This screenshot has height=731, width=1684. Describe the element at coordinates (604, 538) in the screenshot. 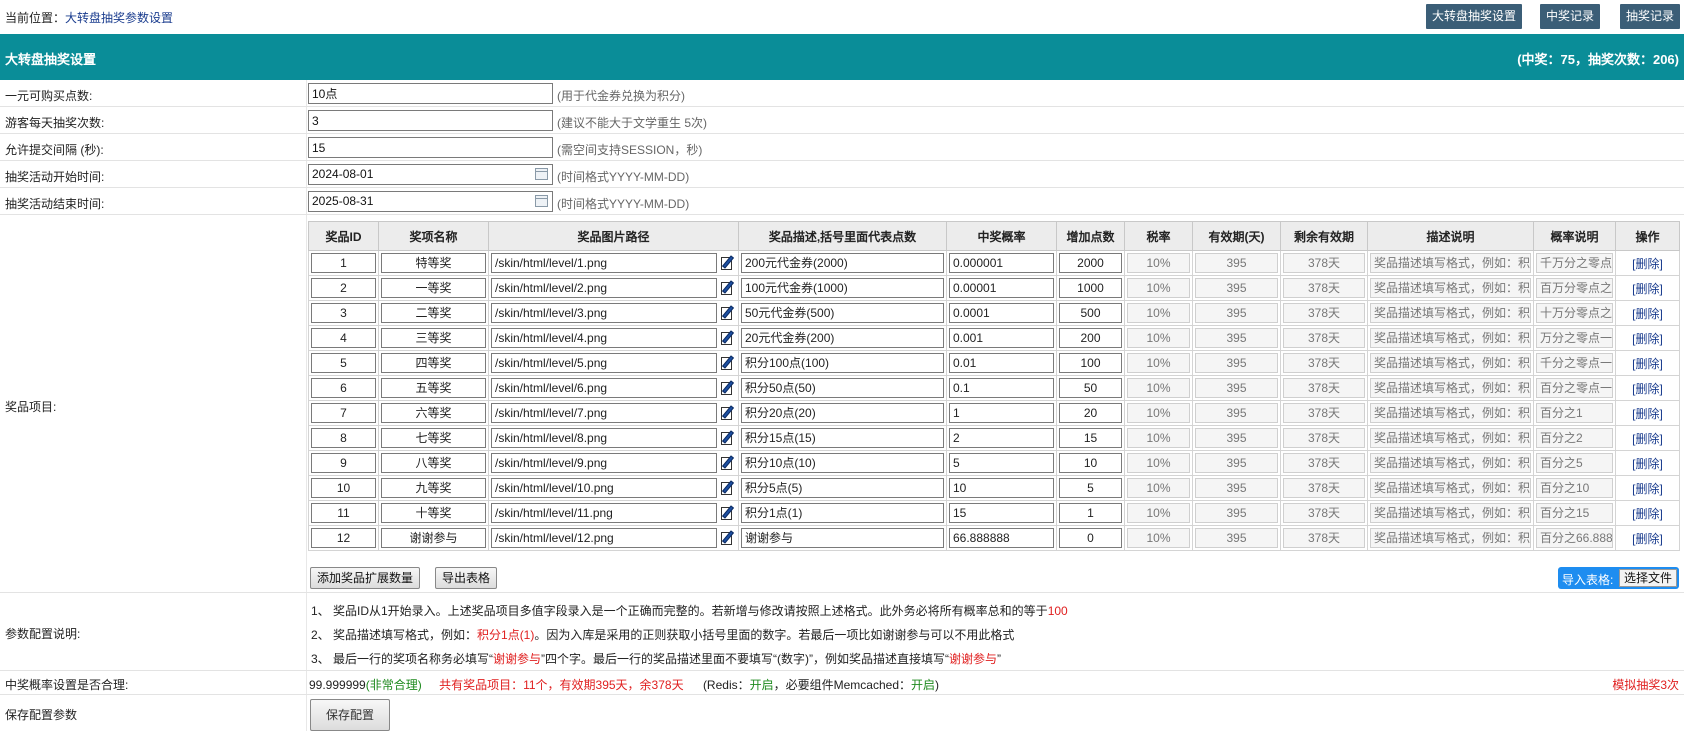

I see `prize-image-path-input: /skin/html/level/12.png` at that location.